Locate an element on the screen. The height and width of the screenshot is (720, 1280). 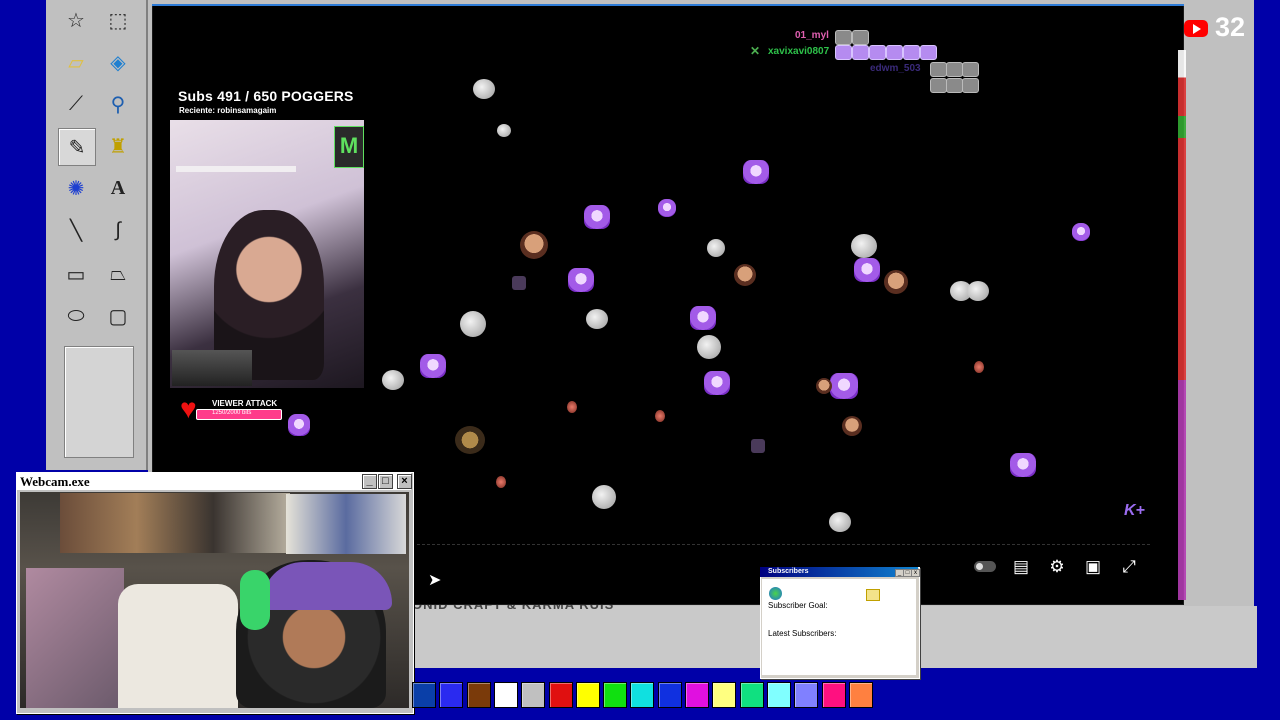
free-select-icon: ☆ is located at coordinates (76, 20).